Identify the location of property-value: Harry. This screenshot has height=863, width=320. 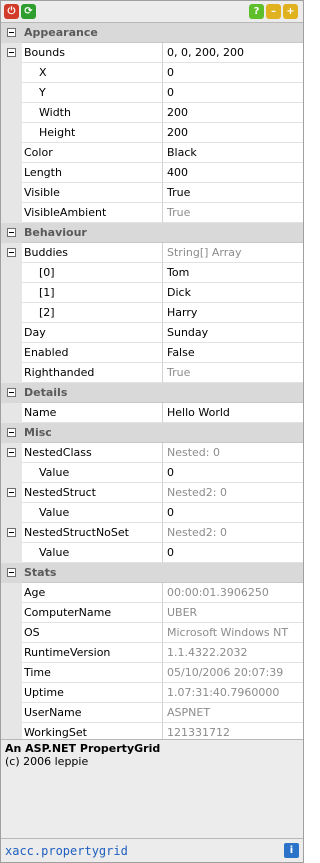
(233, 313).